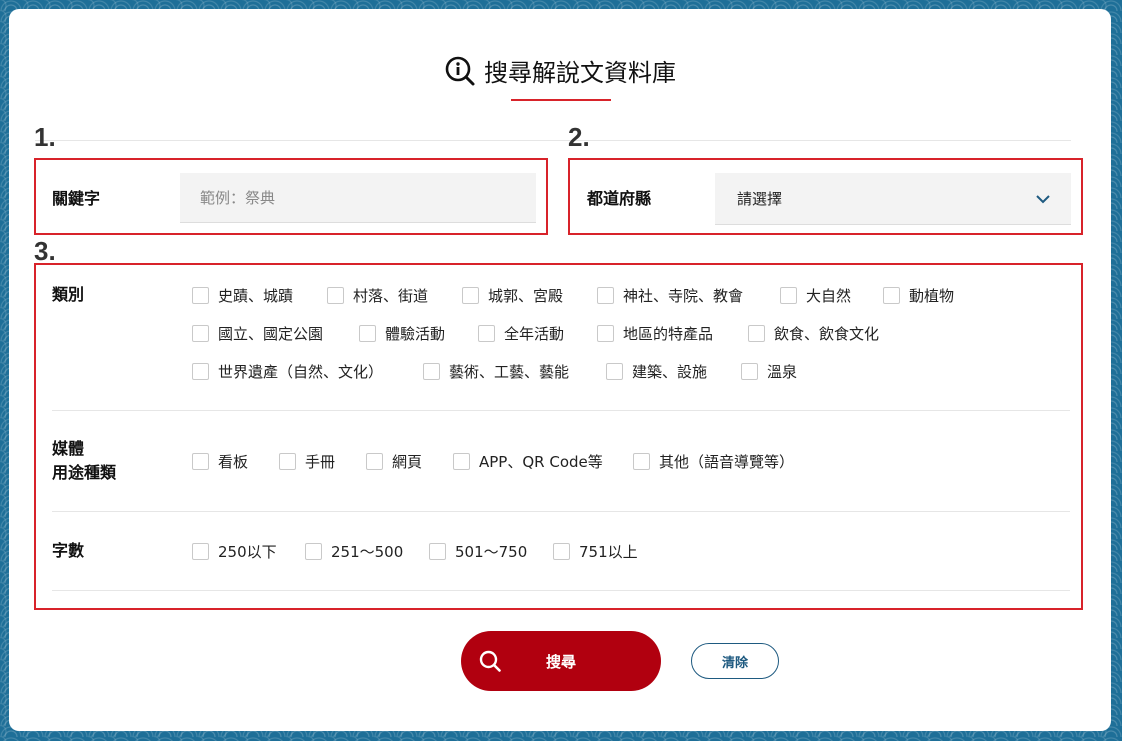 This screenshot has width=1122, height=741. Describe the element at coordinates (769, 371) in the screenshot. I see `category-option: 溫泉` at that location.